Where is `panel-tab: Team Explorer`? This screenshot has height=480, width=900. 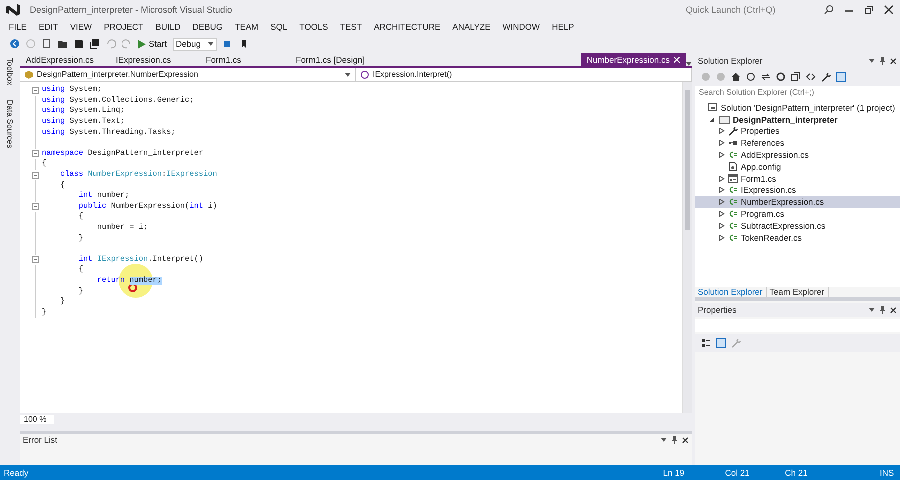
panel-tab: Team Explorer is located at coordinates (797, 292).